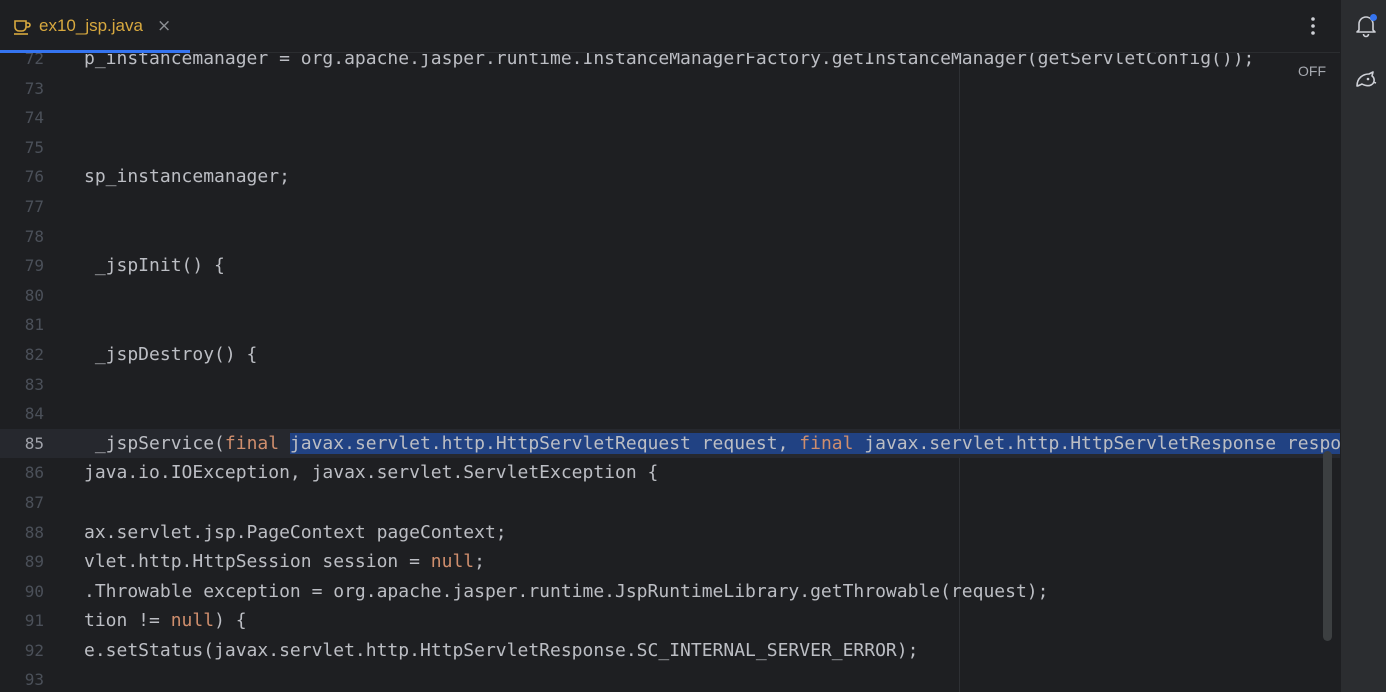 The width and height of the screenshot is (1386, 692). I want to click on code-text: _jspInit() {, so click(154, 266).